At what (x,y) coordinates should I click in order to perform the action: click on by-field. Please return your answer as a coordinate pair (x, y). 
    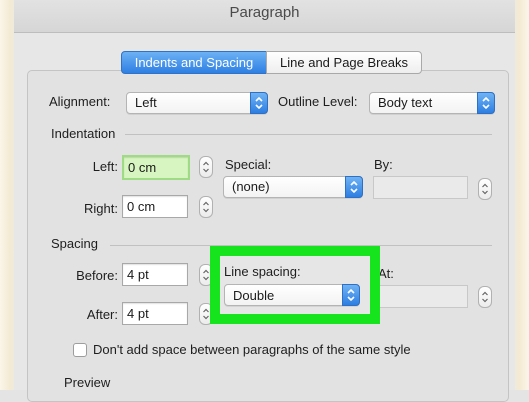
    Looking at the image, I should click on (420, 187).